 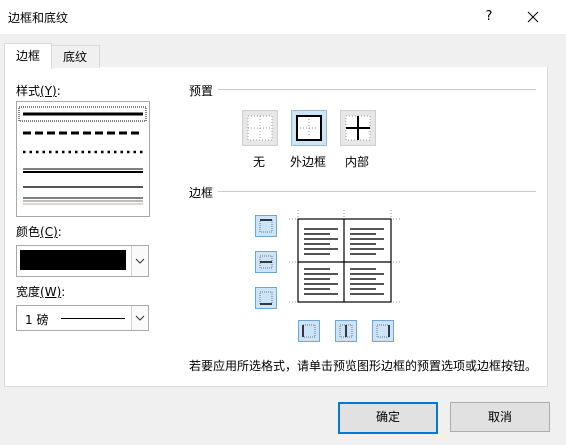 I want to click on bottom-border-button, so click(x=266, y=298).